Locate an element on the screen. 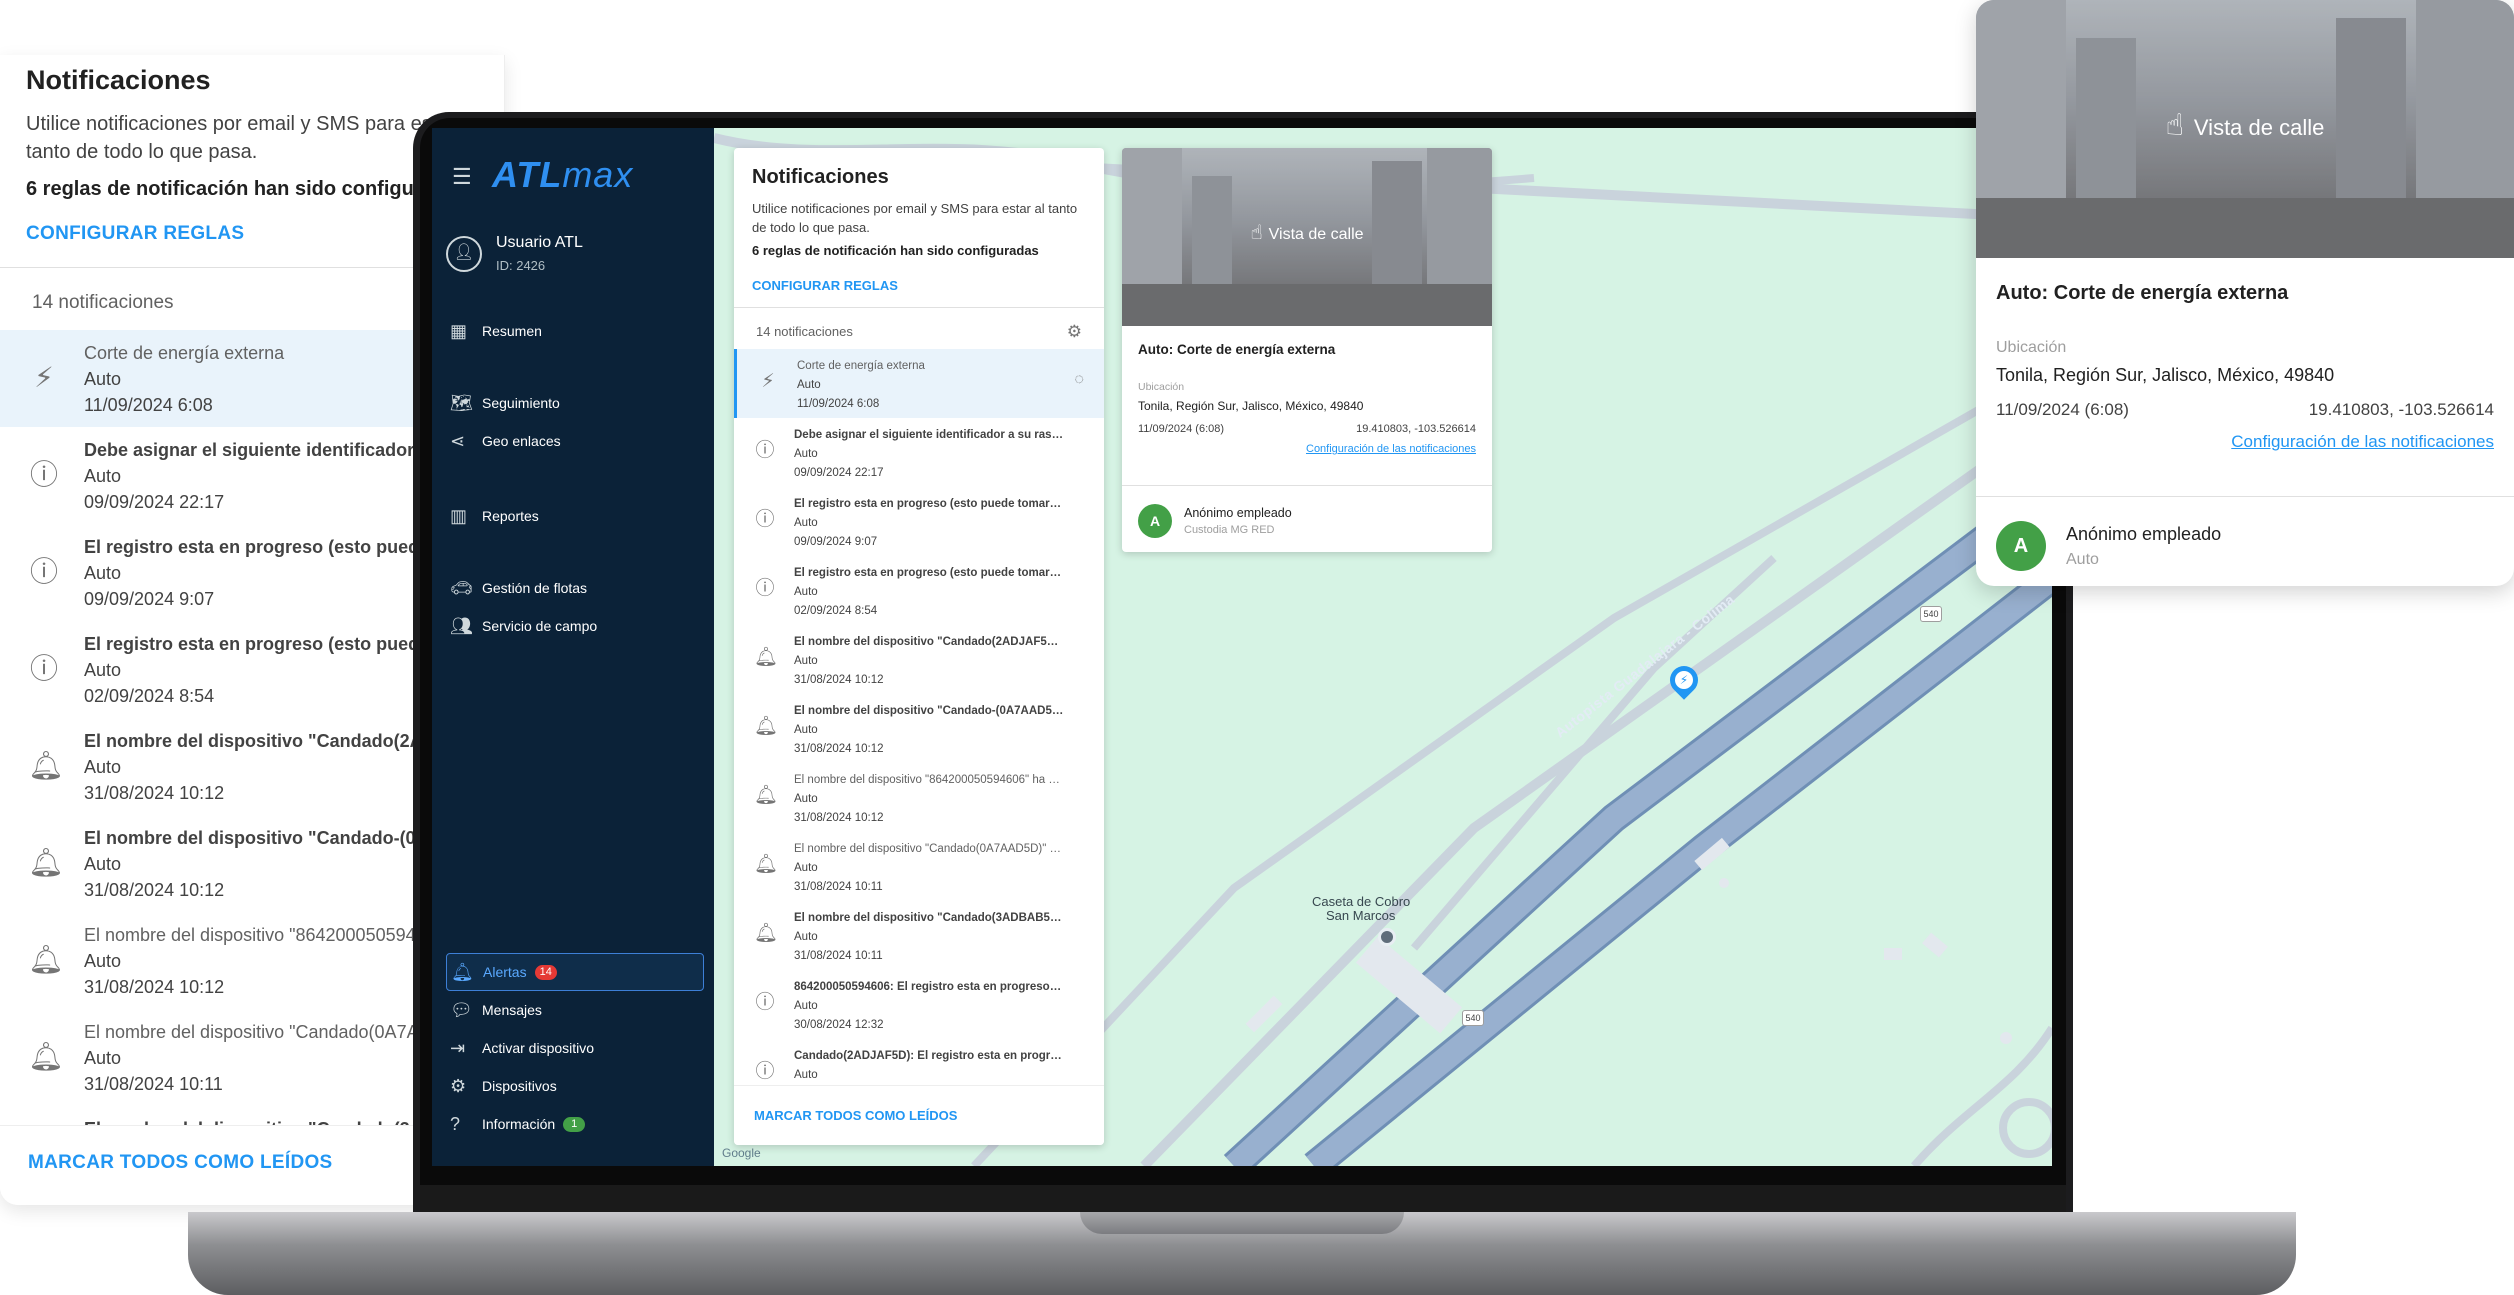 The image size is (2514, 1295). settings-gear-icon: ⚙︎ is located at coordinates (1074, 332).